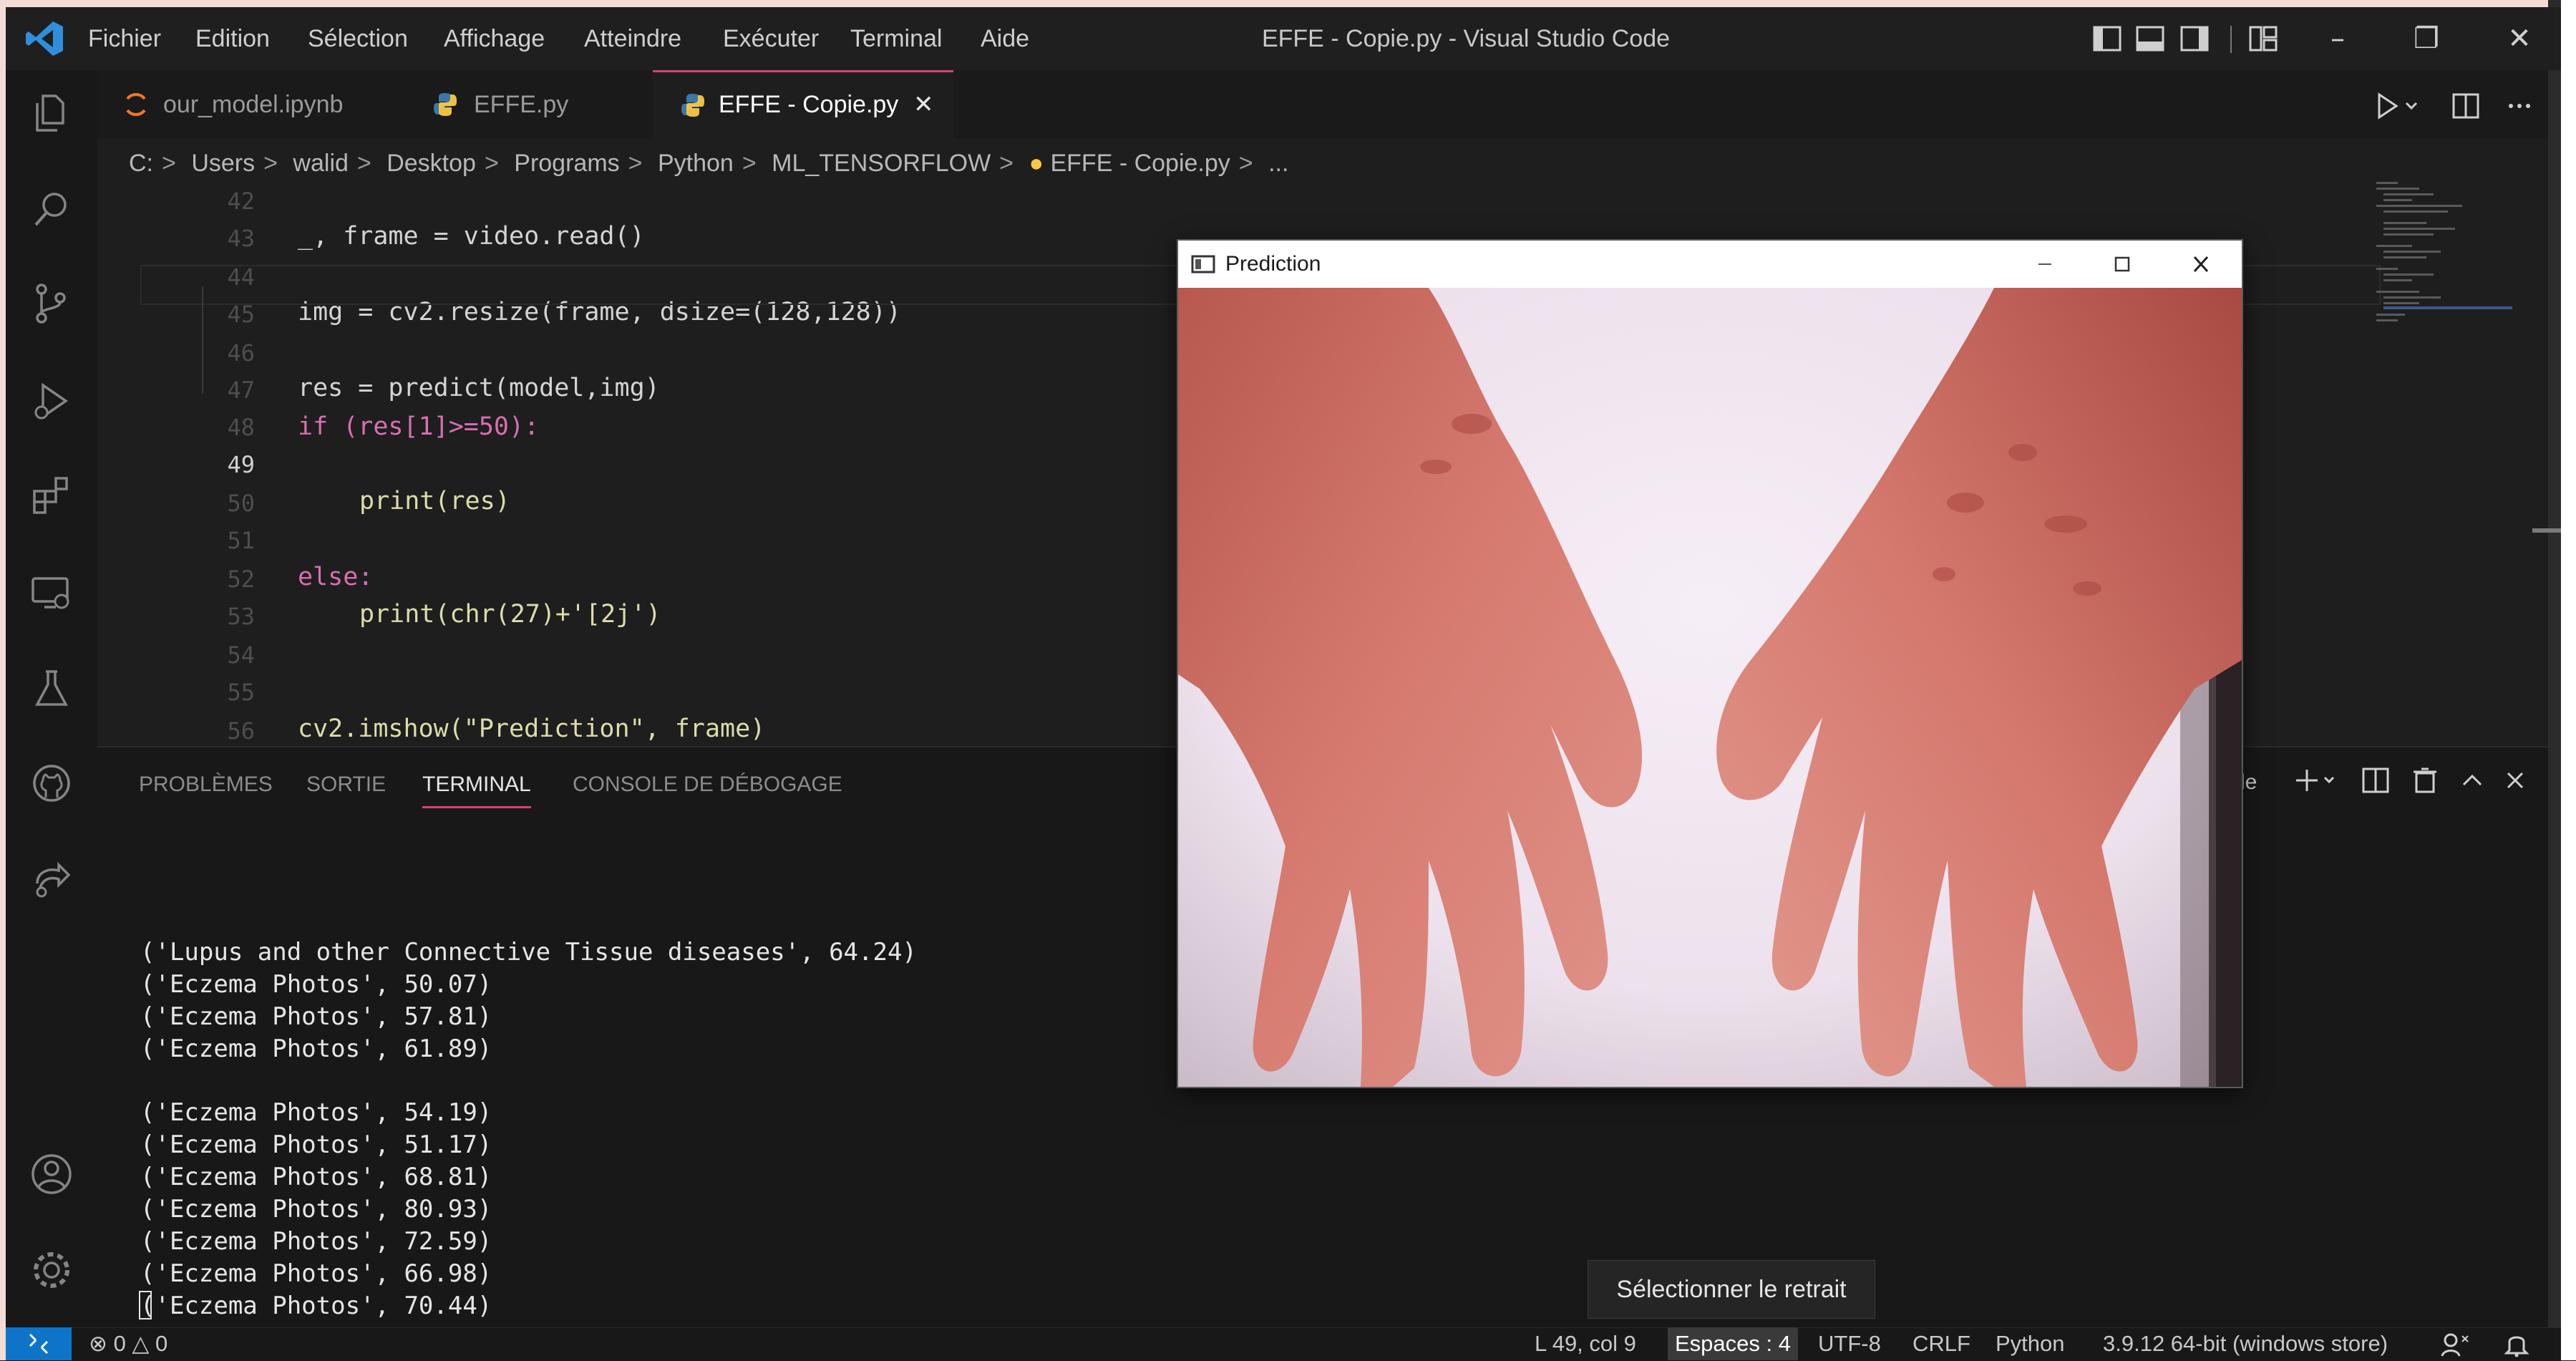  What do you see at coordinates (2030, 1343) in the screenshot?
I see `language-mode: Python` at bounding box center [2030, 1343].